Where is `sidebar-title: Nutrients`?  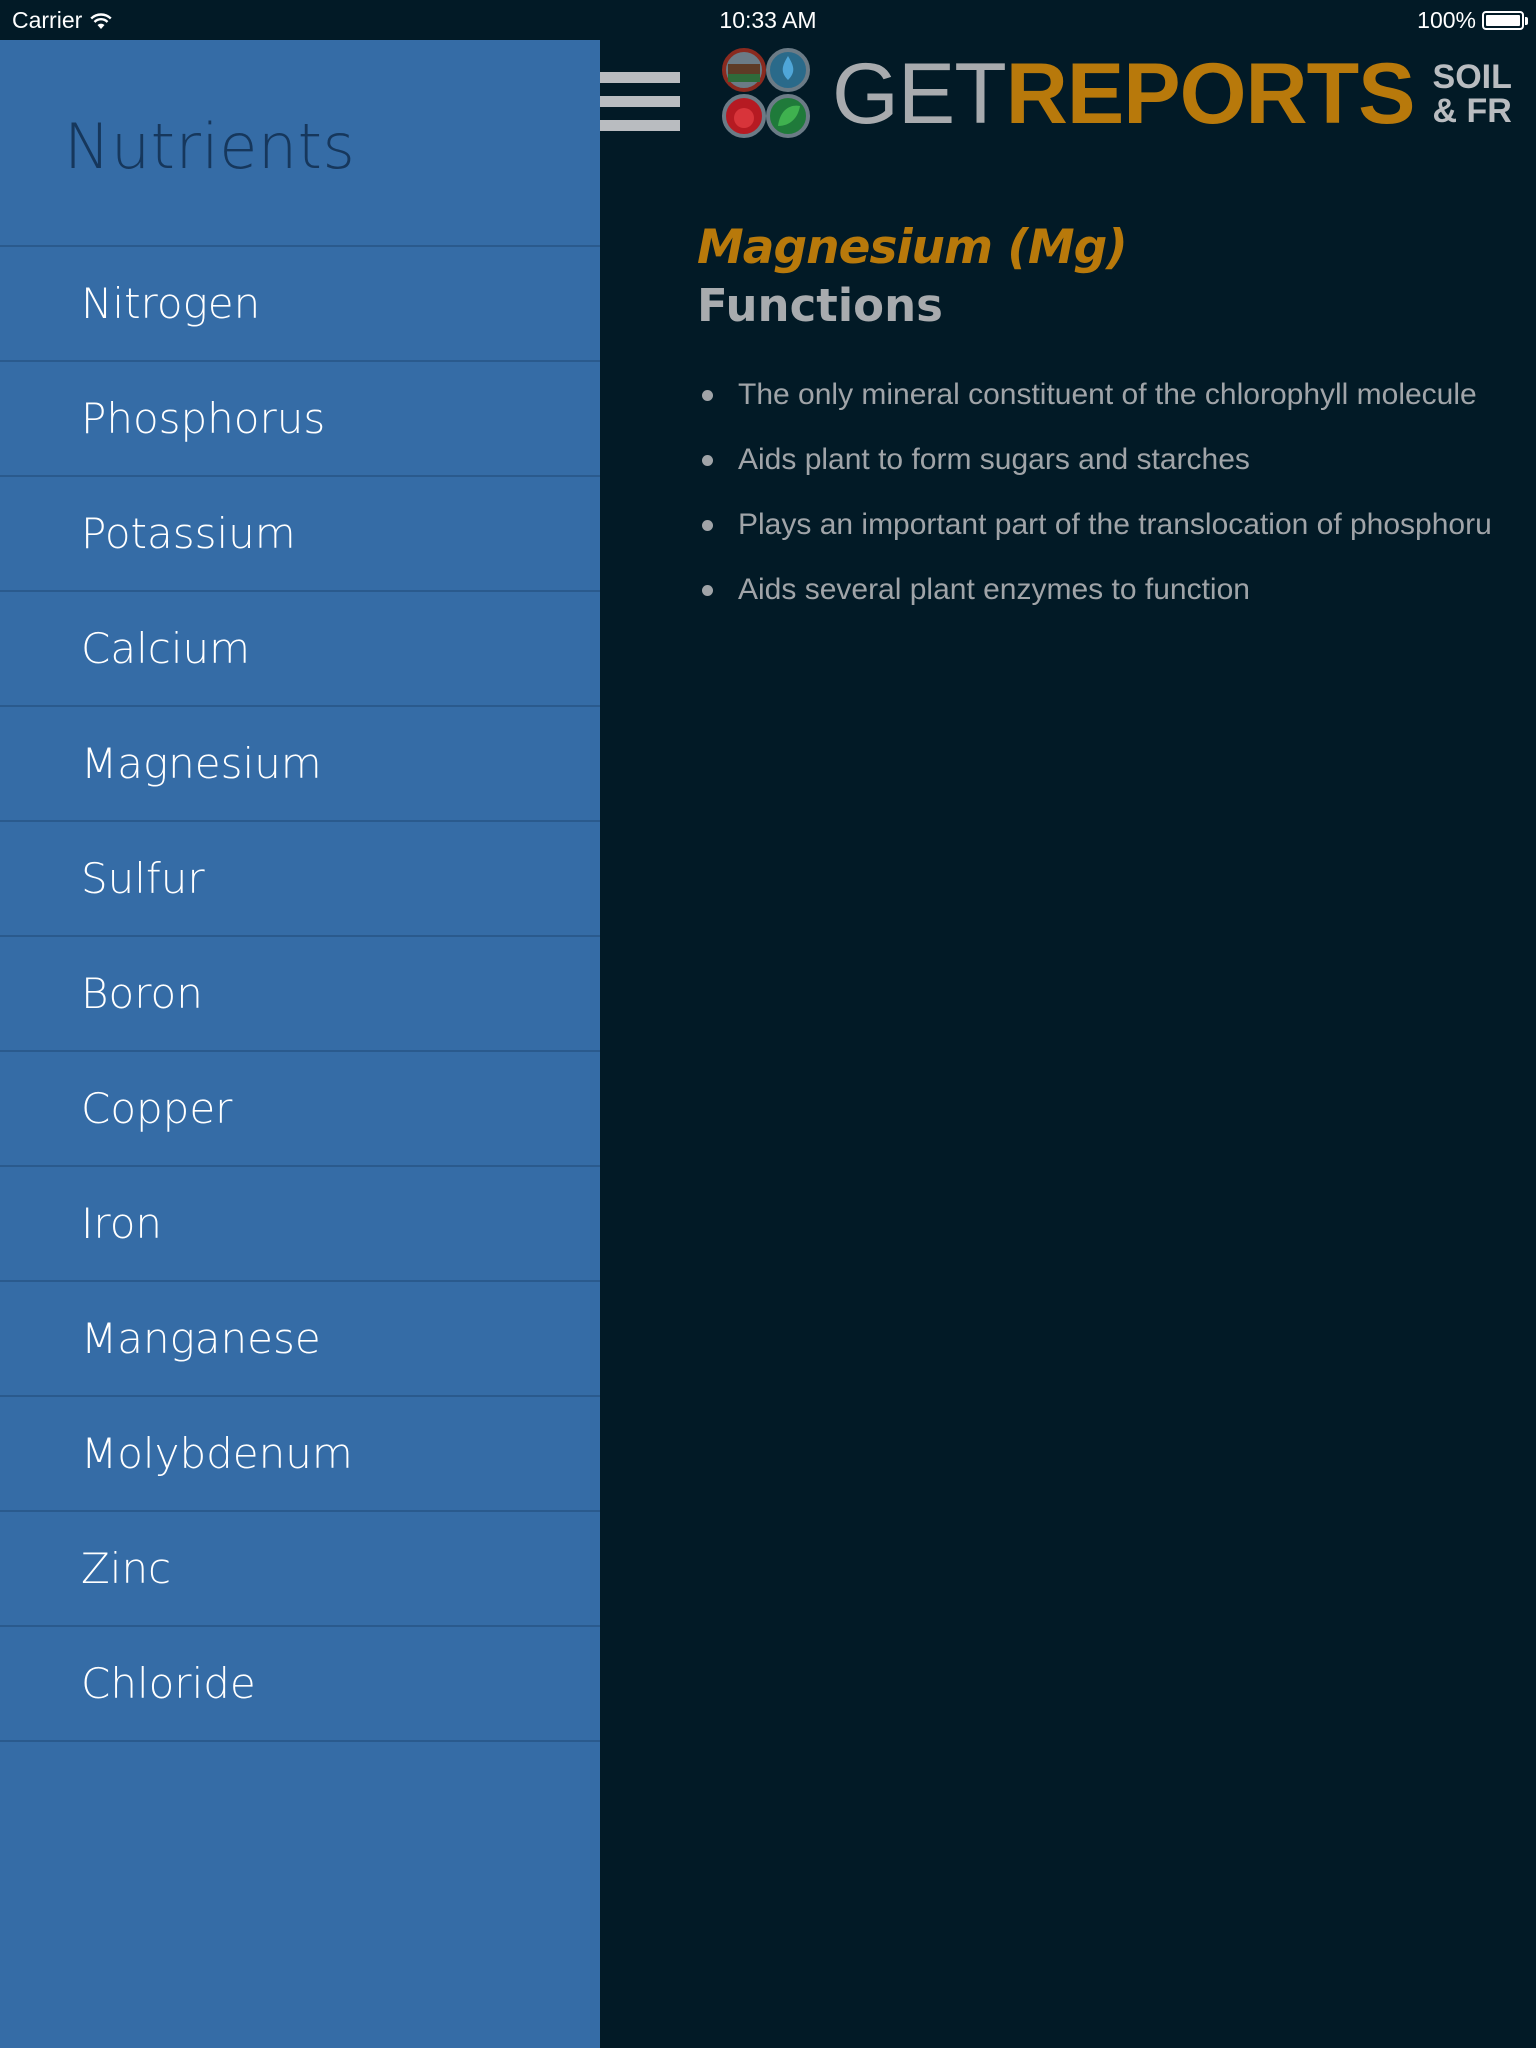
sidebar-title: Nutrients is located at coordinates (210, 146).